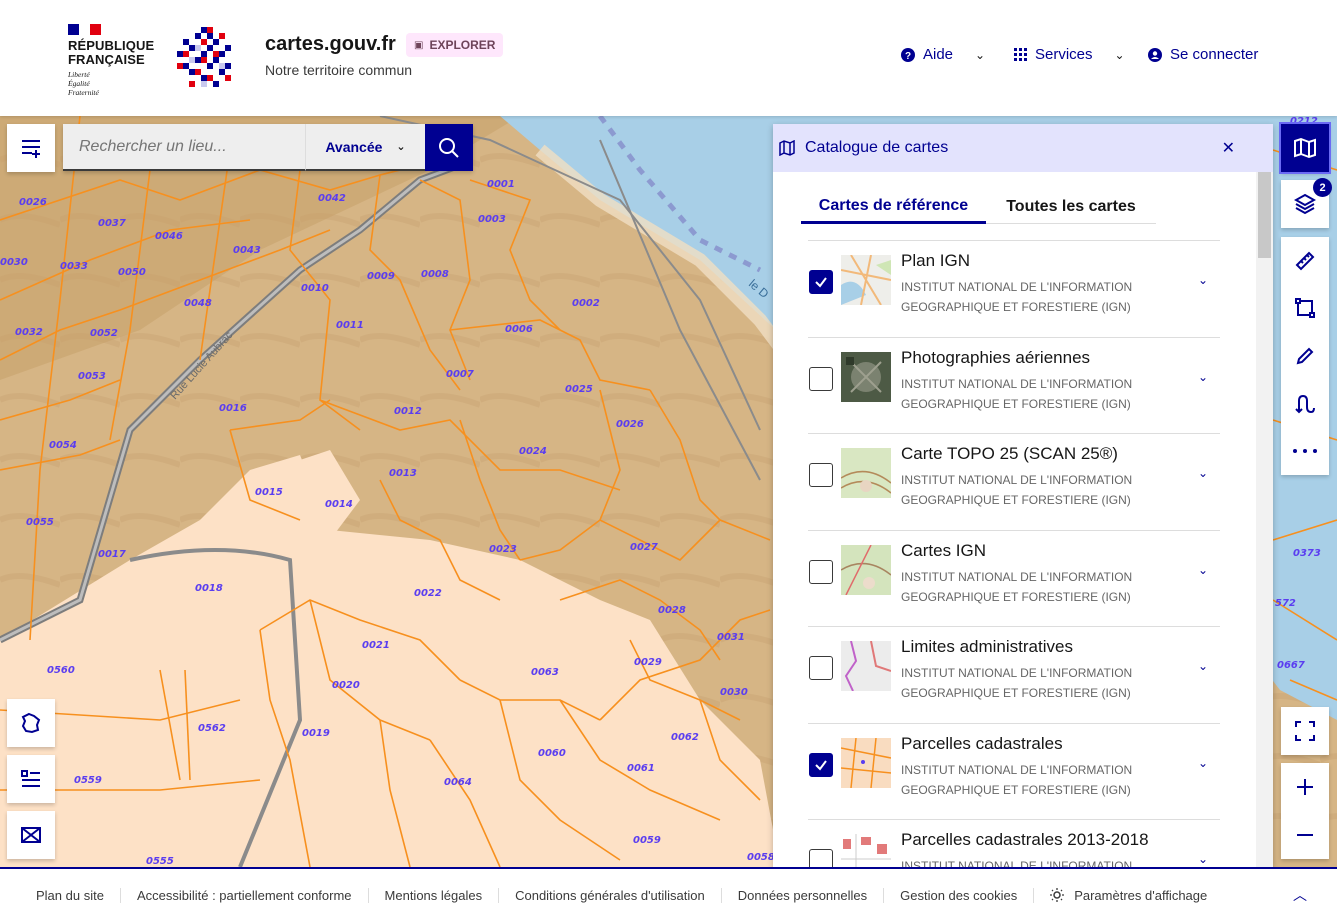  What do you see at coordinates (618, 895) in the screenshot?
I see `footer-link-terms: Conditions générales d'utilisation` at bounding box center [618, 895].